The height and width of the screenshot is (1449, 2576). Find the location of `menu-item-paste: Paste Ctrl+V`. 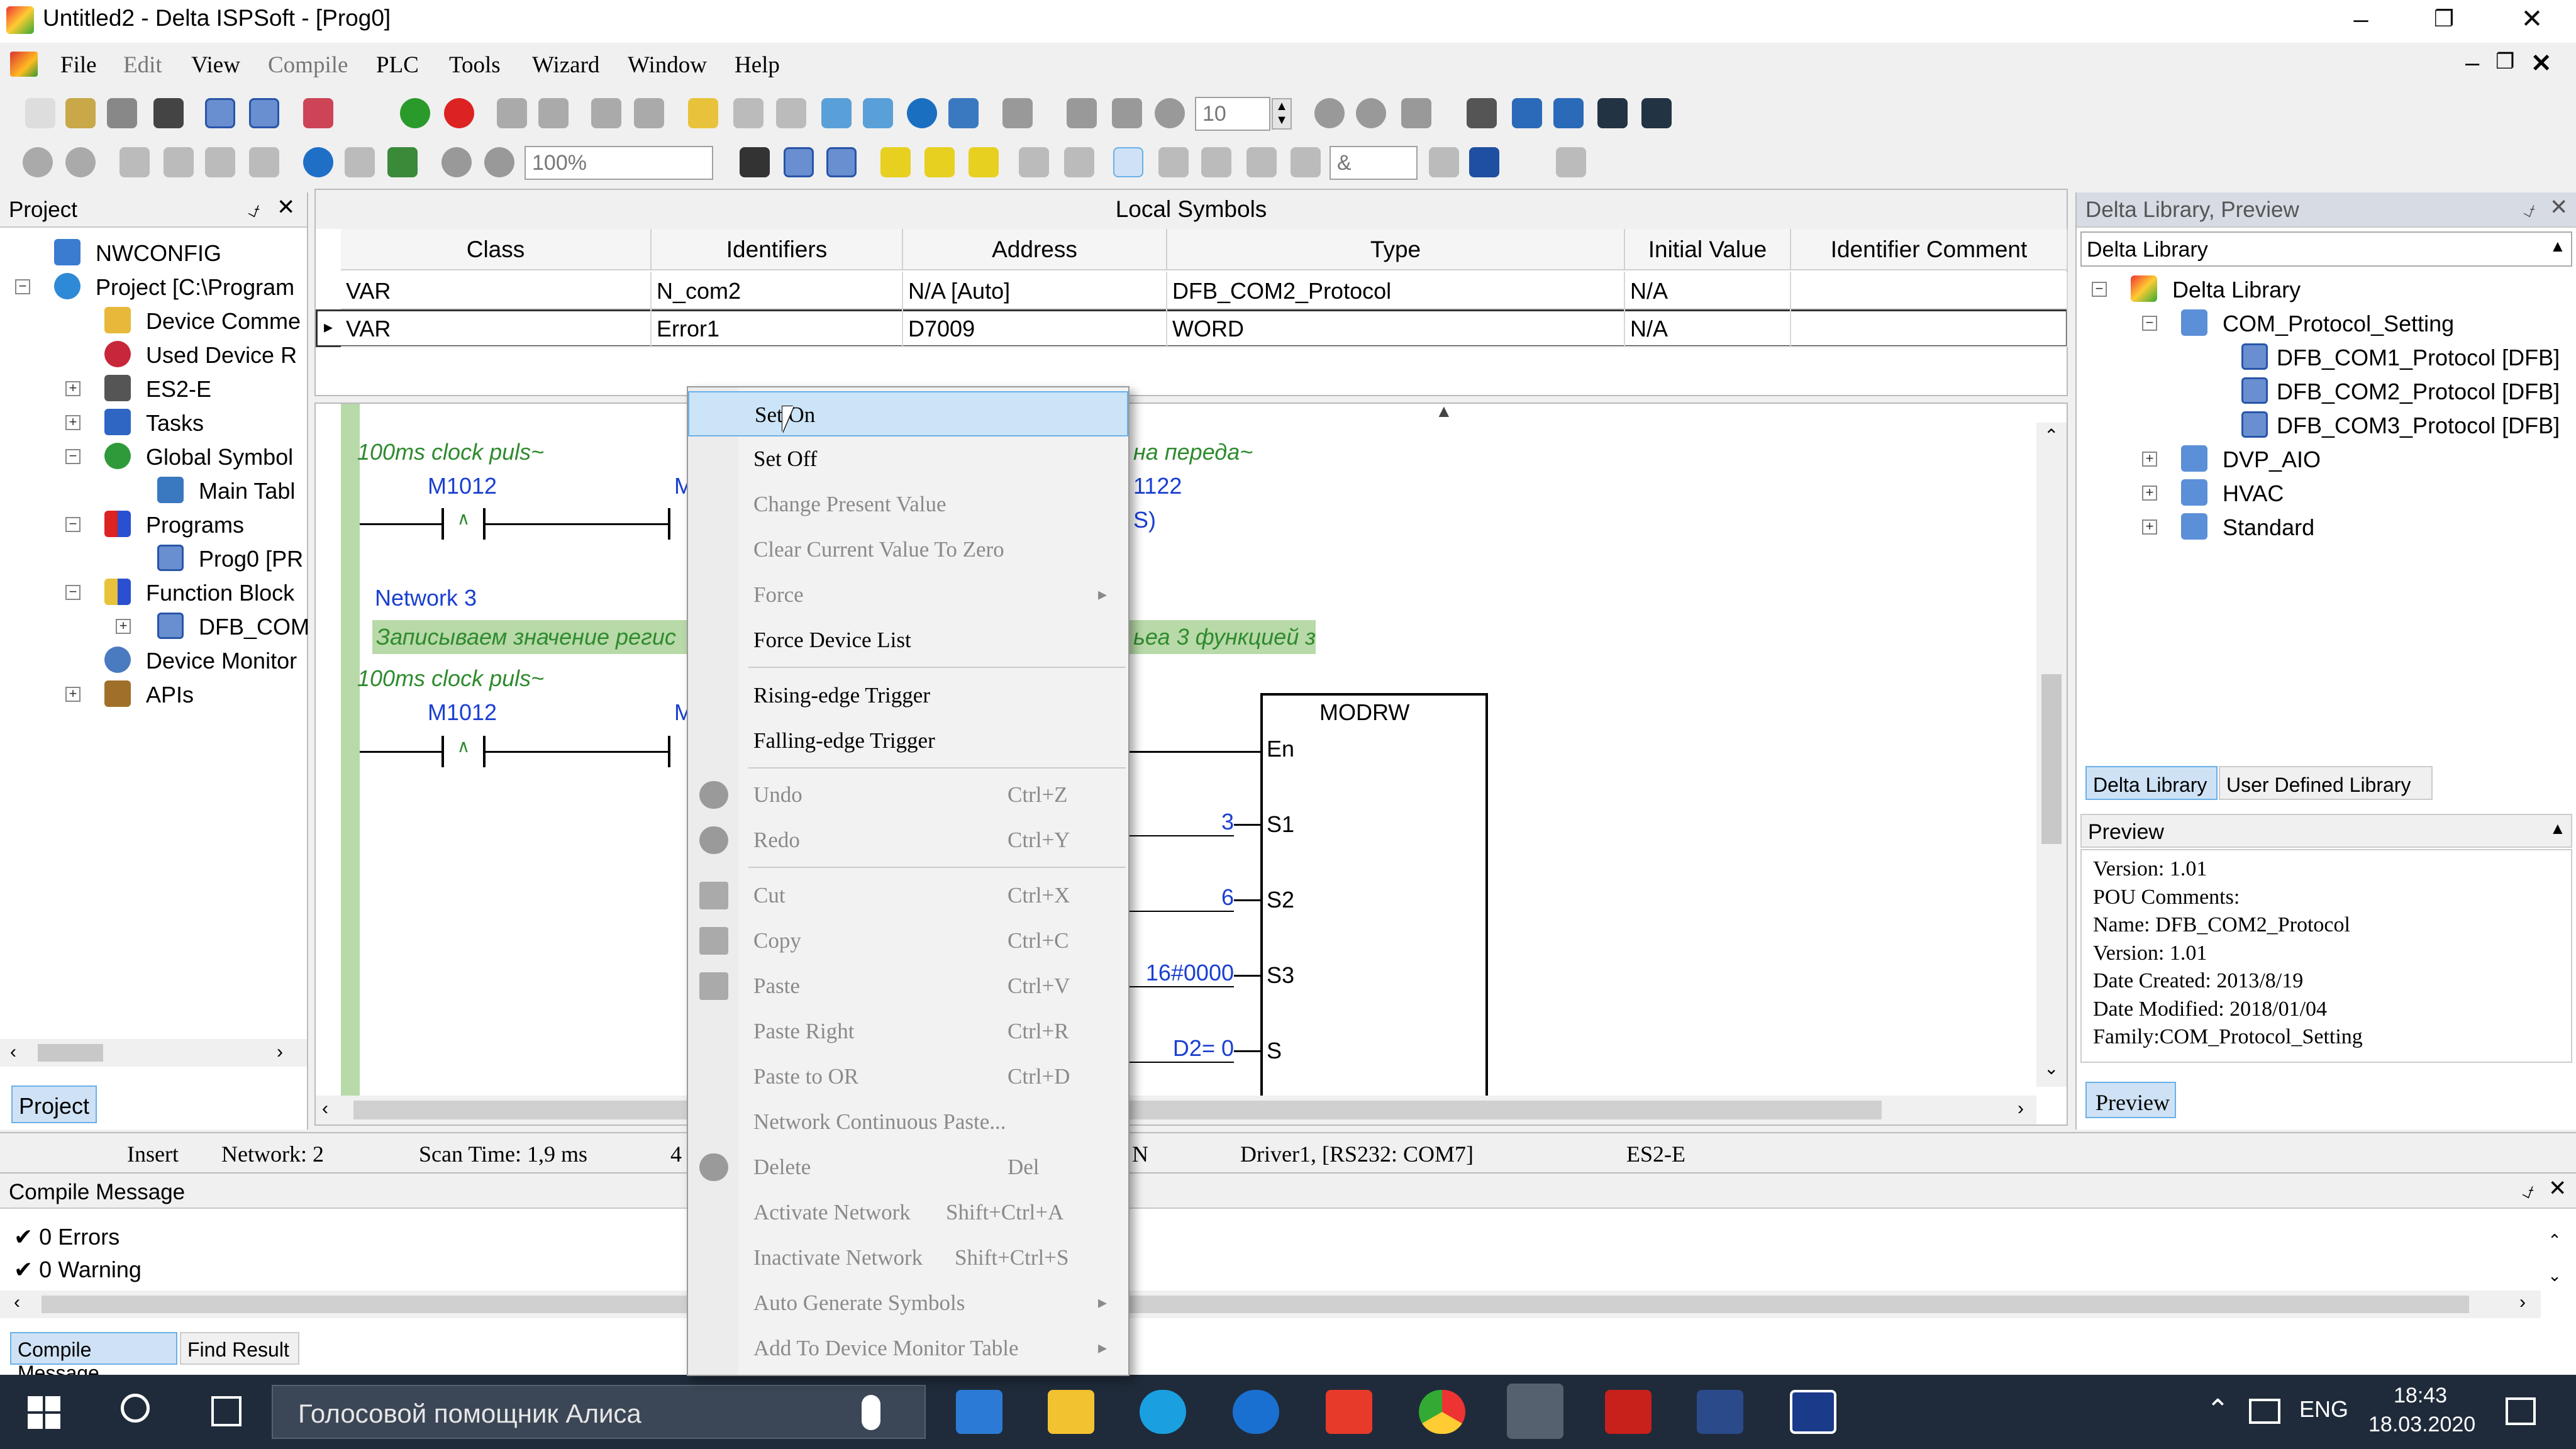

menu-item-paste: Paste Ctrl+V is located at coordinates (908, 986).